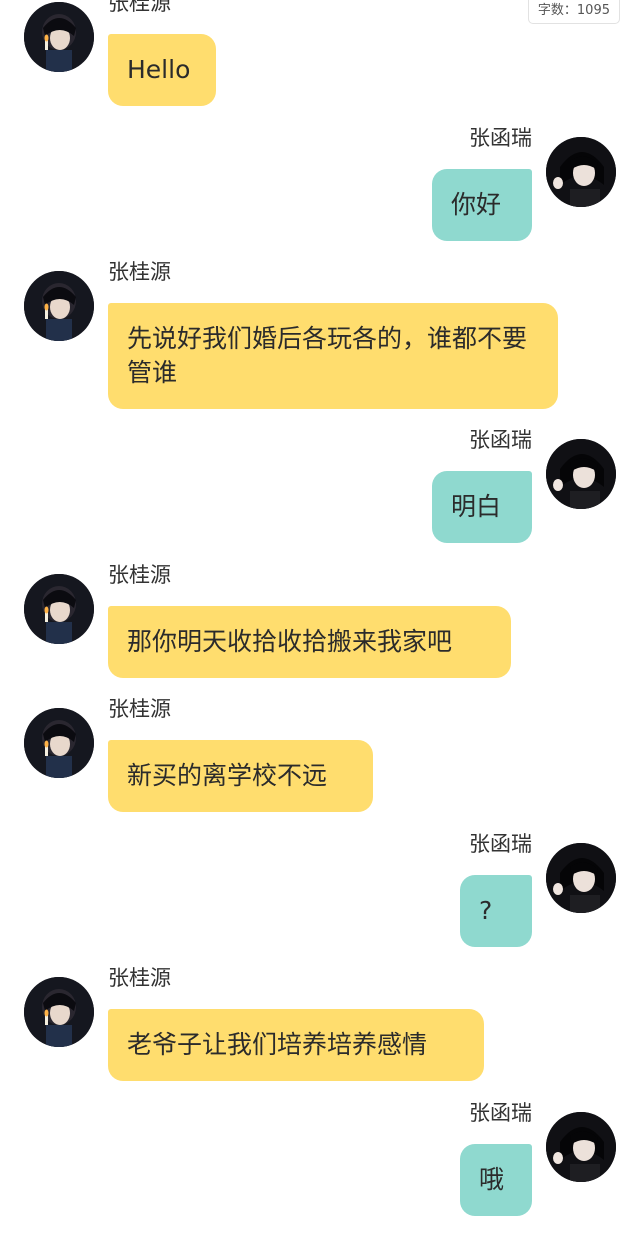  What do you see at coordinates (482, 507) in the screenshot?
I see `message-bubble: 明白` at bounding box center [482, 507].